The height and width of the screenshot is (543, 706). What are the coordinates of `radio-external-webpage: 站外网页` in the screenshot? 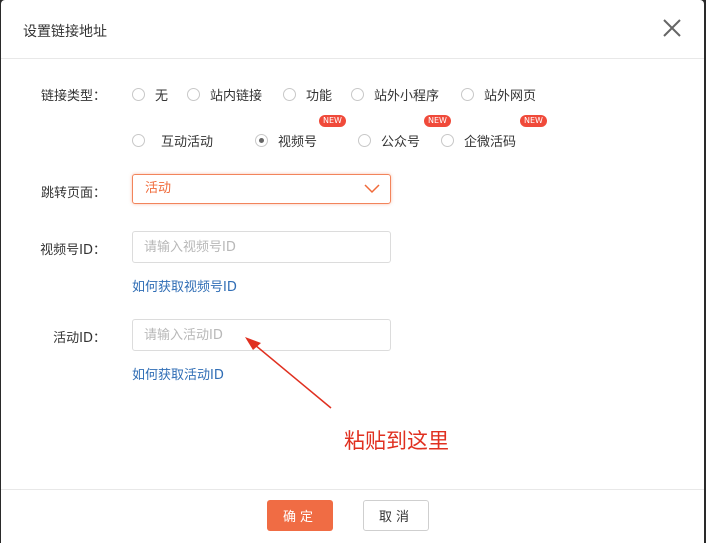 It's located at (498, 94).